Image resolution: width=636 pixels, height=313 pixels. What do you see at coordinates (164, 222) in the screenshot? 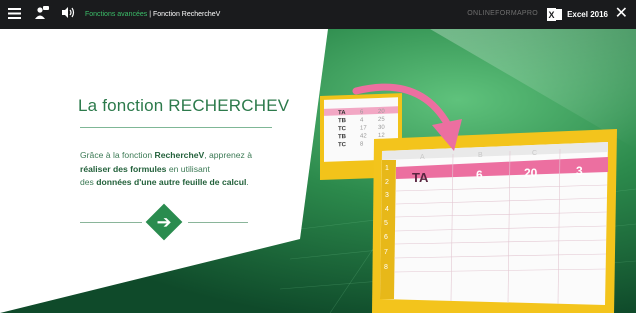
I see `arrow-right-icon: ➔` at bounding box center [164, 222].